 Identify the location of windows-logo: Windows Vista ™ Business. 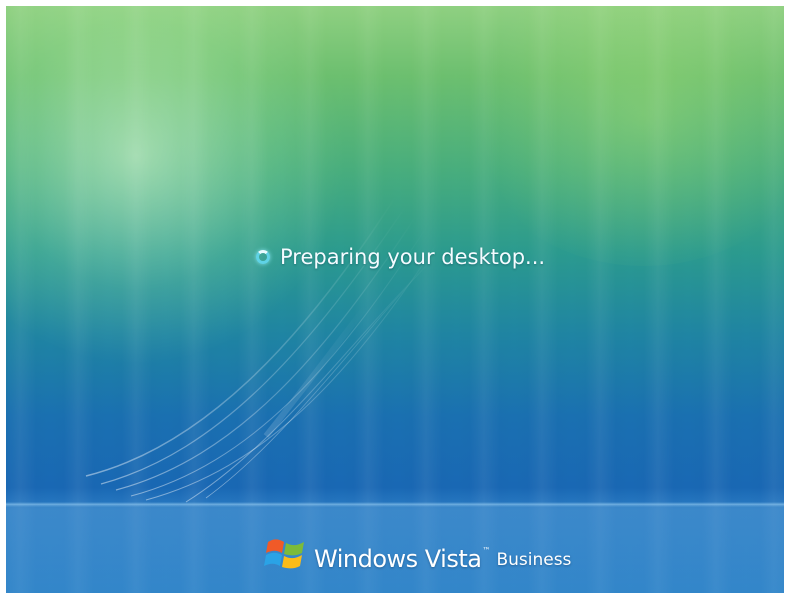
(417, 554).